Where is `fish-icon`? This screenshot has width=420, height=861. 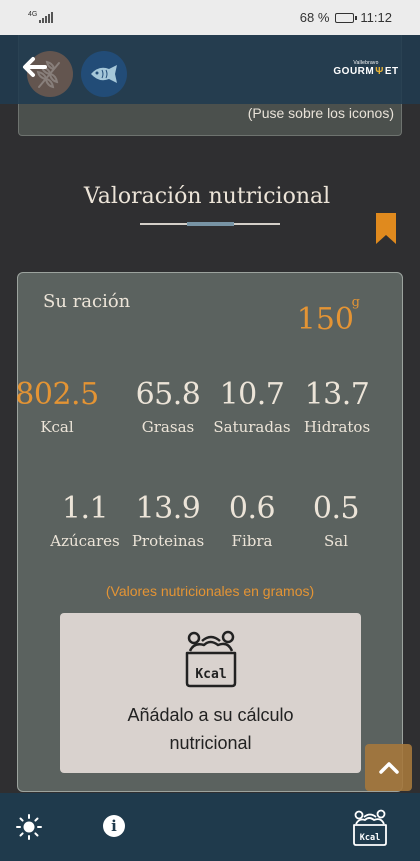 fish-icon is located at coordinates (104, 74).